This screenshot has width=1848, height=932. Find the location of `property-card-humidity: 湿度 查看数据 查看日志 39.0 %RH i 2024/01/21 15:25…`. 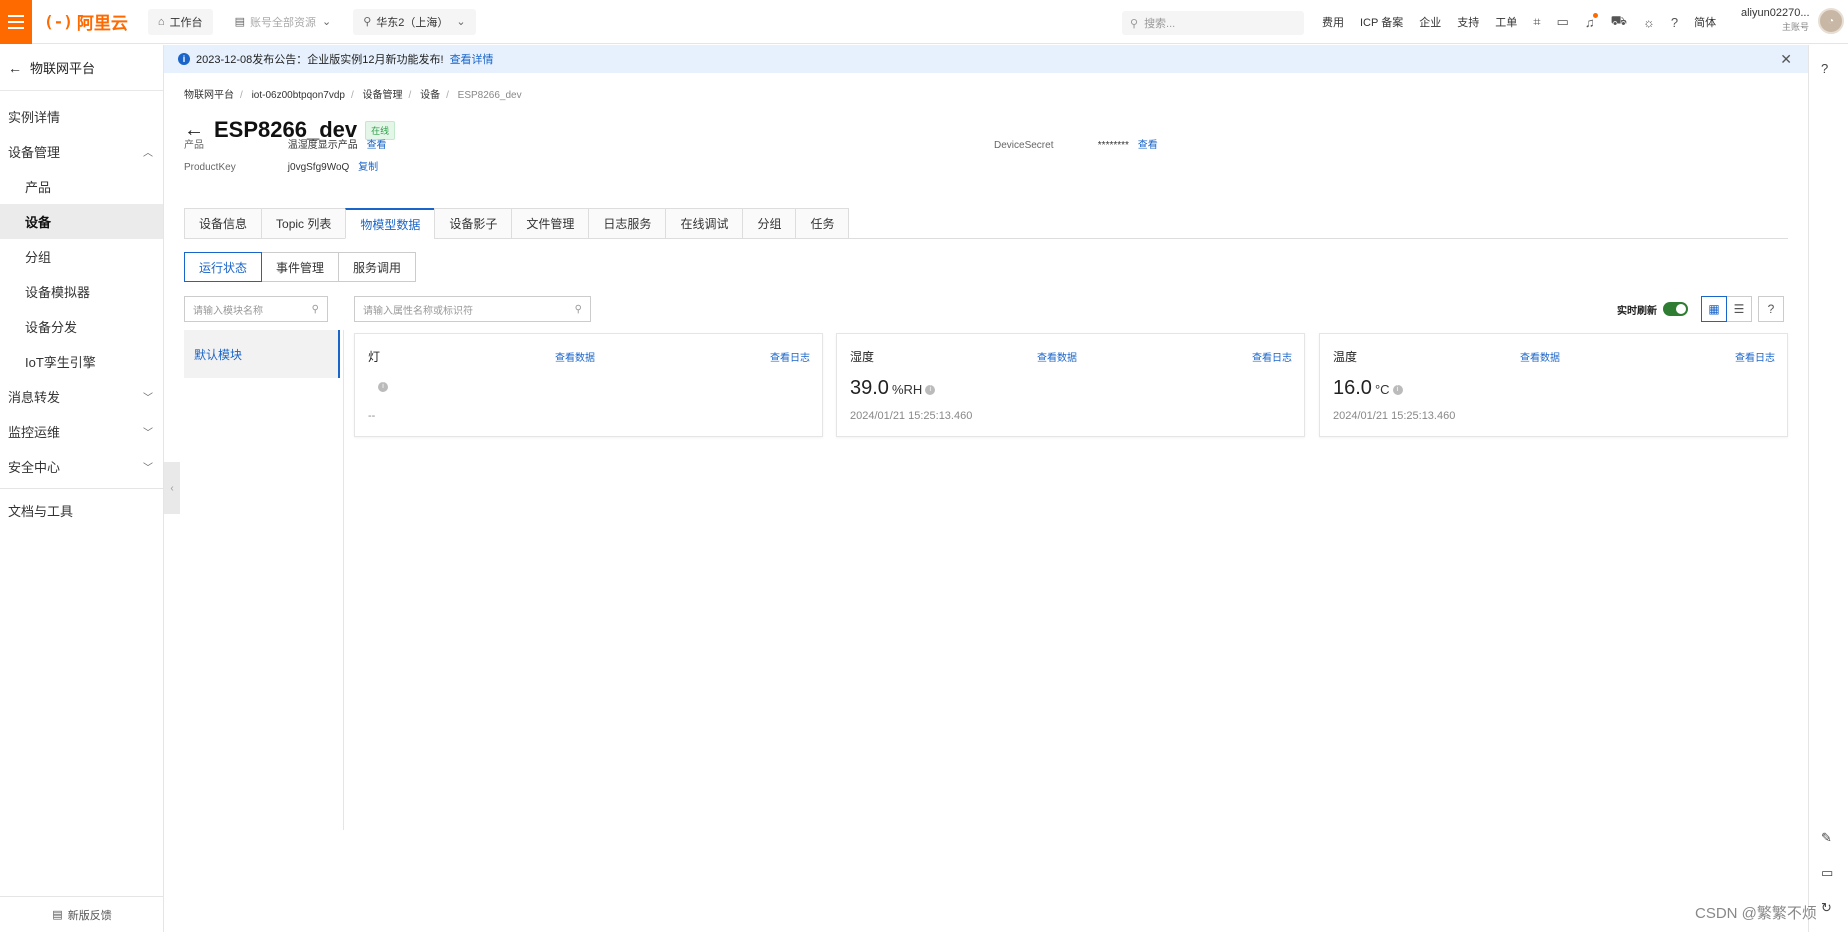

property-card-humidity: 湿度 查看数据 查看日志 39.0 %RH i 2024/01/21 15:25… is located at coordinates (1070, 385).